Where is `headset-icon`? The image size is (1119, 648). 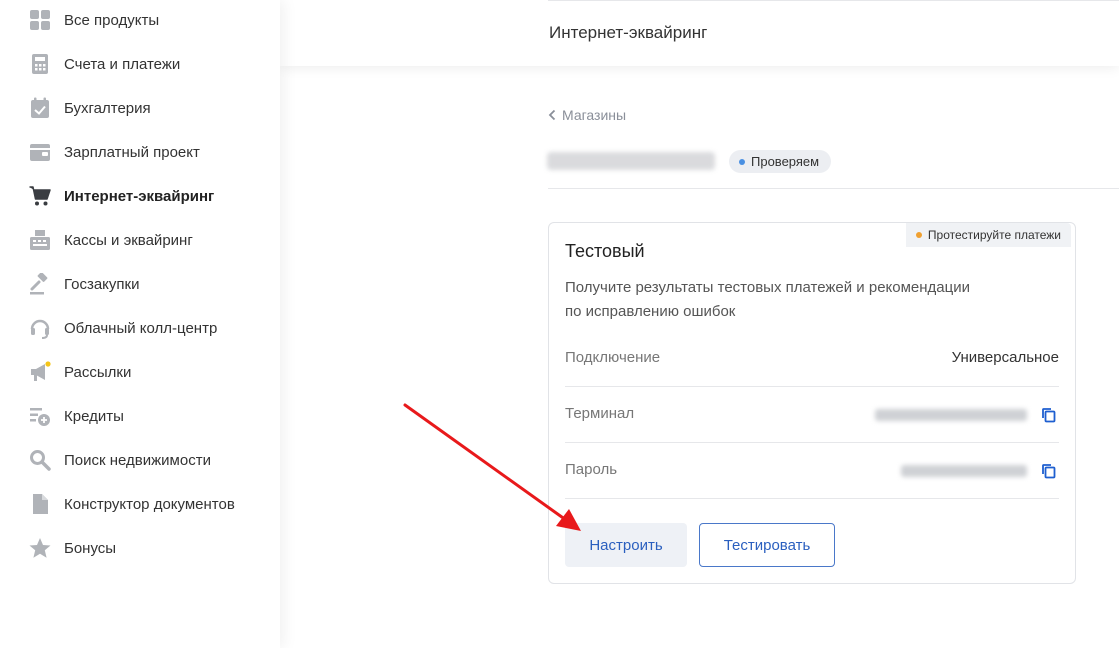 headset-icon is located at coordinates (40, 328).